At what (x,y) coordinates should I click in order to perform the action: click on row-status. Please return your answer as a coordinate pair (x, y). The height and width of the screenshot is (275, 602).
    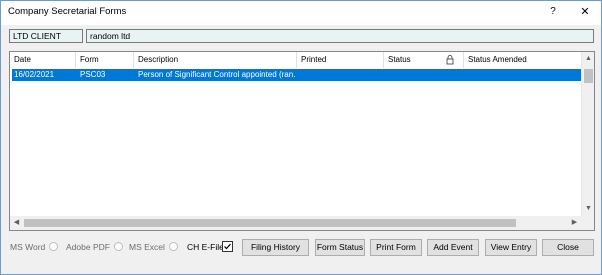
    Looking at the image, I should click on (425, 75).